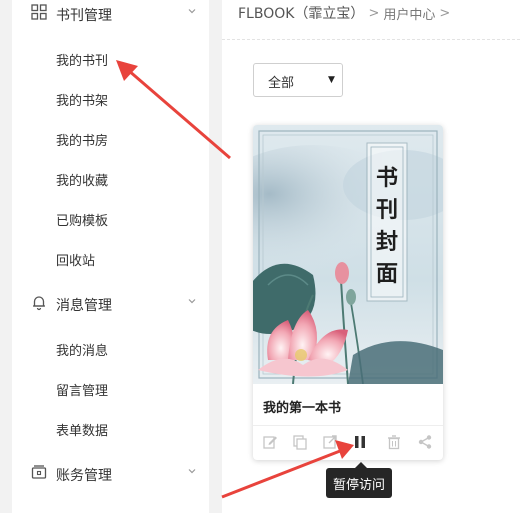 The height and width of the screenshot is (513, 520). What do you see at coordinates (39, 472) in the screenshot?
I see `wallet-icon` at bounding box center [39, 472].